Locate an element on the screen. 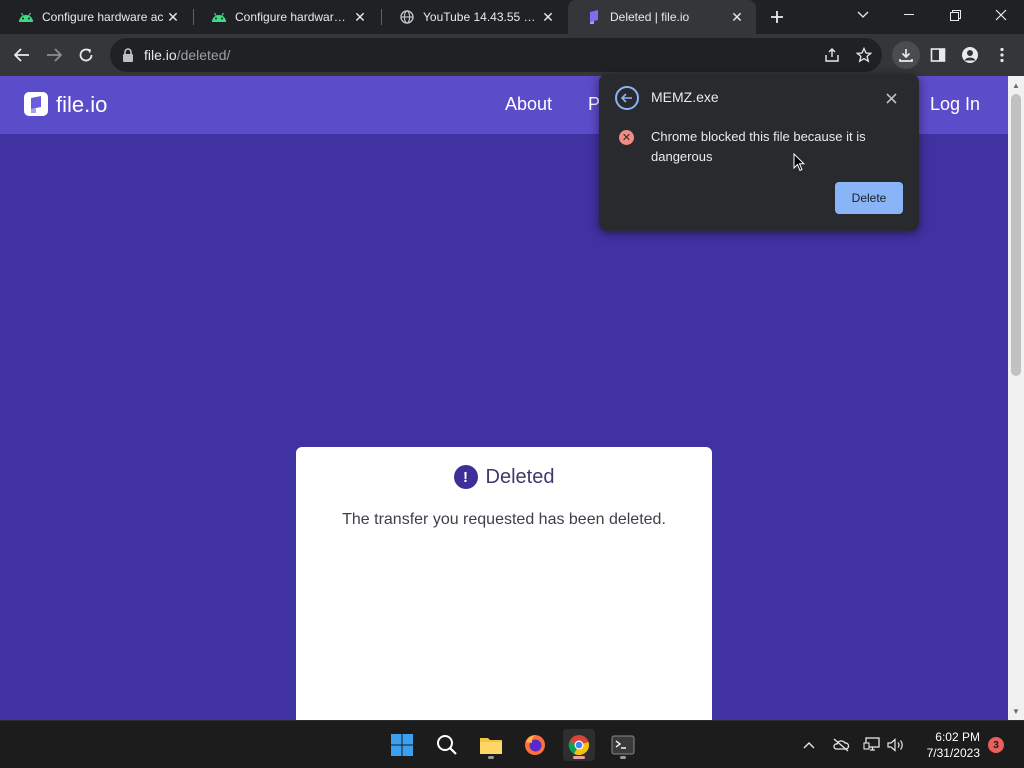 Image resolution: width=1024 pixels, height=768 pixels. scrollbar-thumb is located at coordinates (1016, 235).